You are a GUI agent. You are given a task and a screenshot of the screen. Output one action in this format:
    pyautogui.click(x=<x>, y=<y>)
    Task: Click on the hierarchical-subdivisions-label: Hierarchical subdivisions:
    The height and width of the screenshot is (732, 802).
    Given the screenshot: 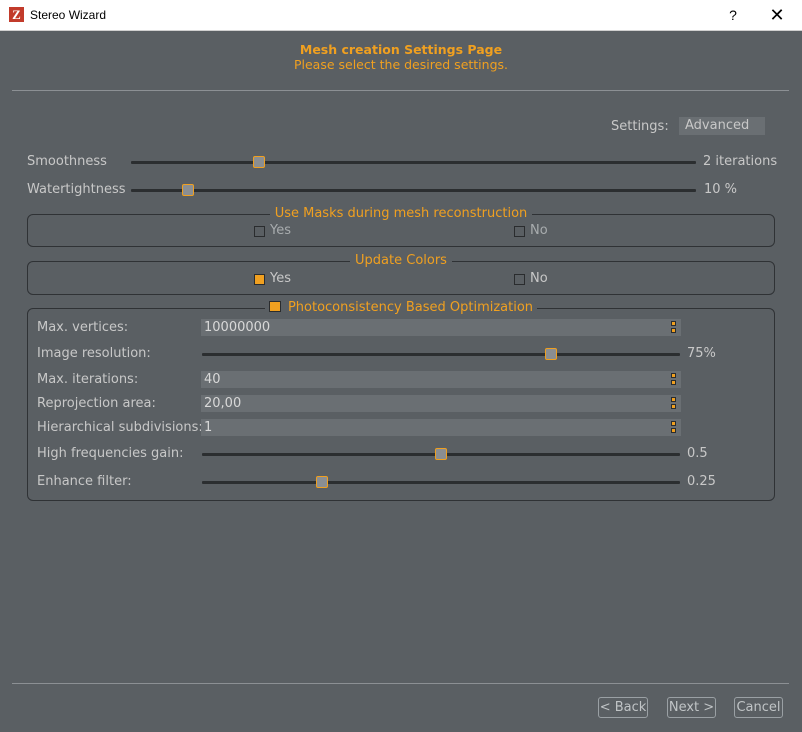 What is the action you would take?
    pyautogui.click(x=120, y=427)
    